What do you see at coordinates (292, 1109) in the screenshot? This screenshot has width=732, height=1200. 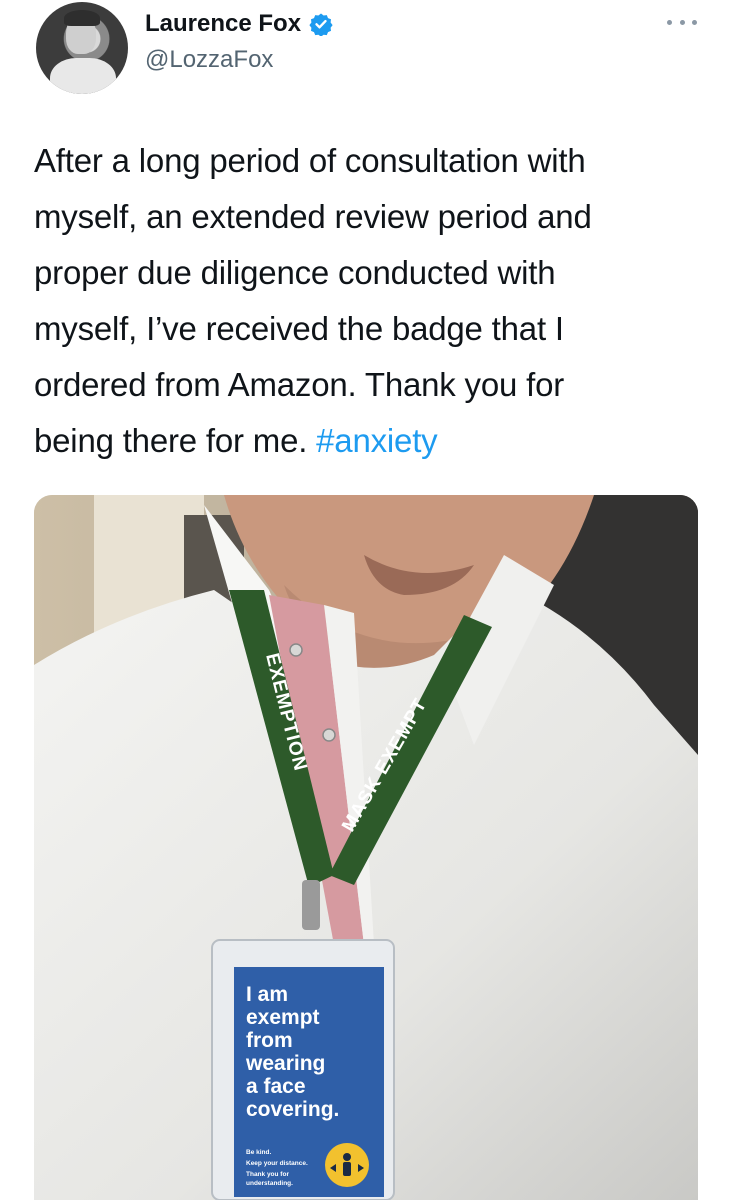 I see `badge-line: covering.` at bounding box center [292, 1109].